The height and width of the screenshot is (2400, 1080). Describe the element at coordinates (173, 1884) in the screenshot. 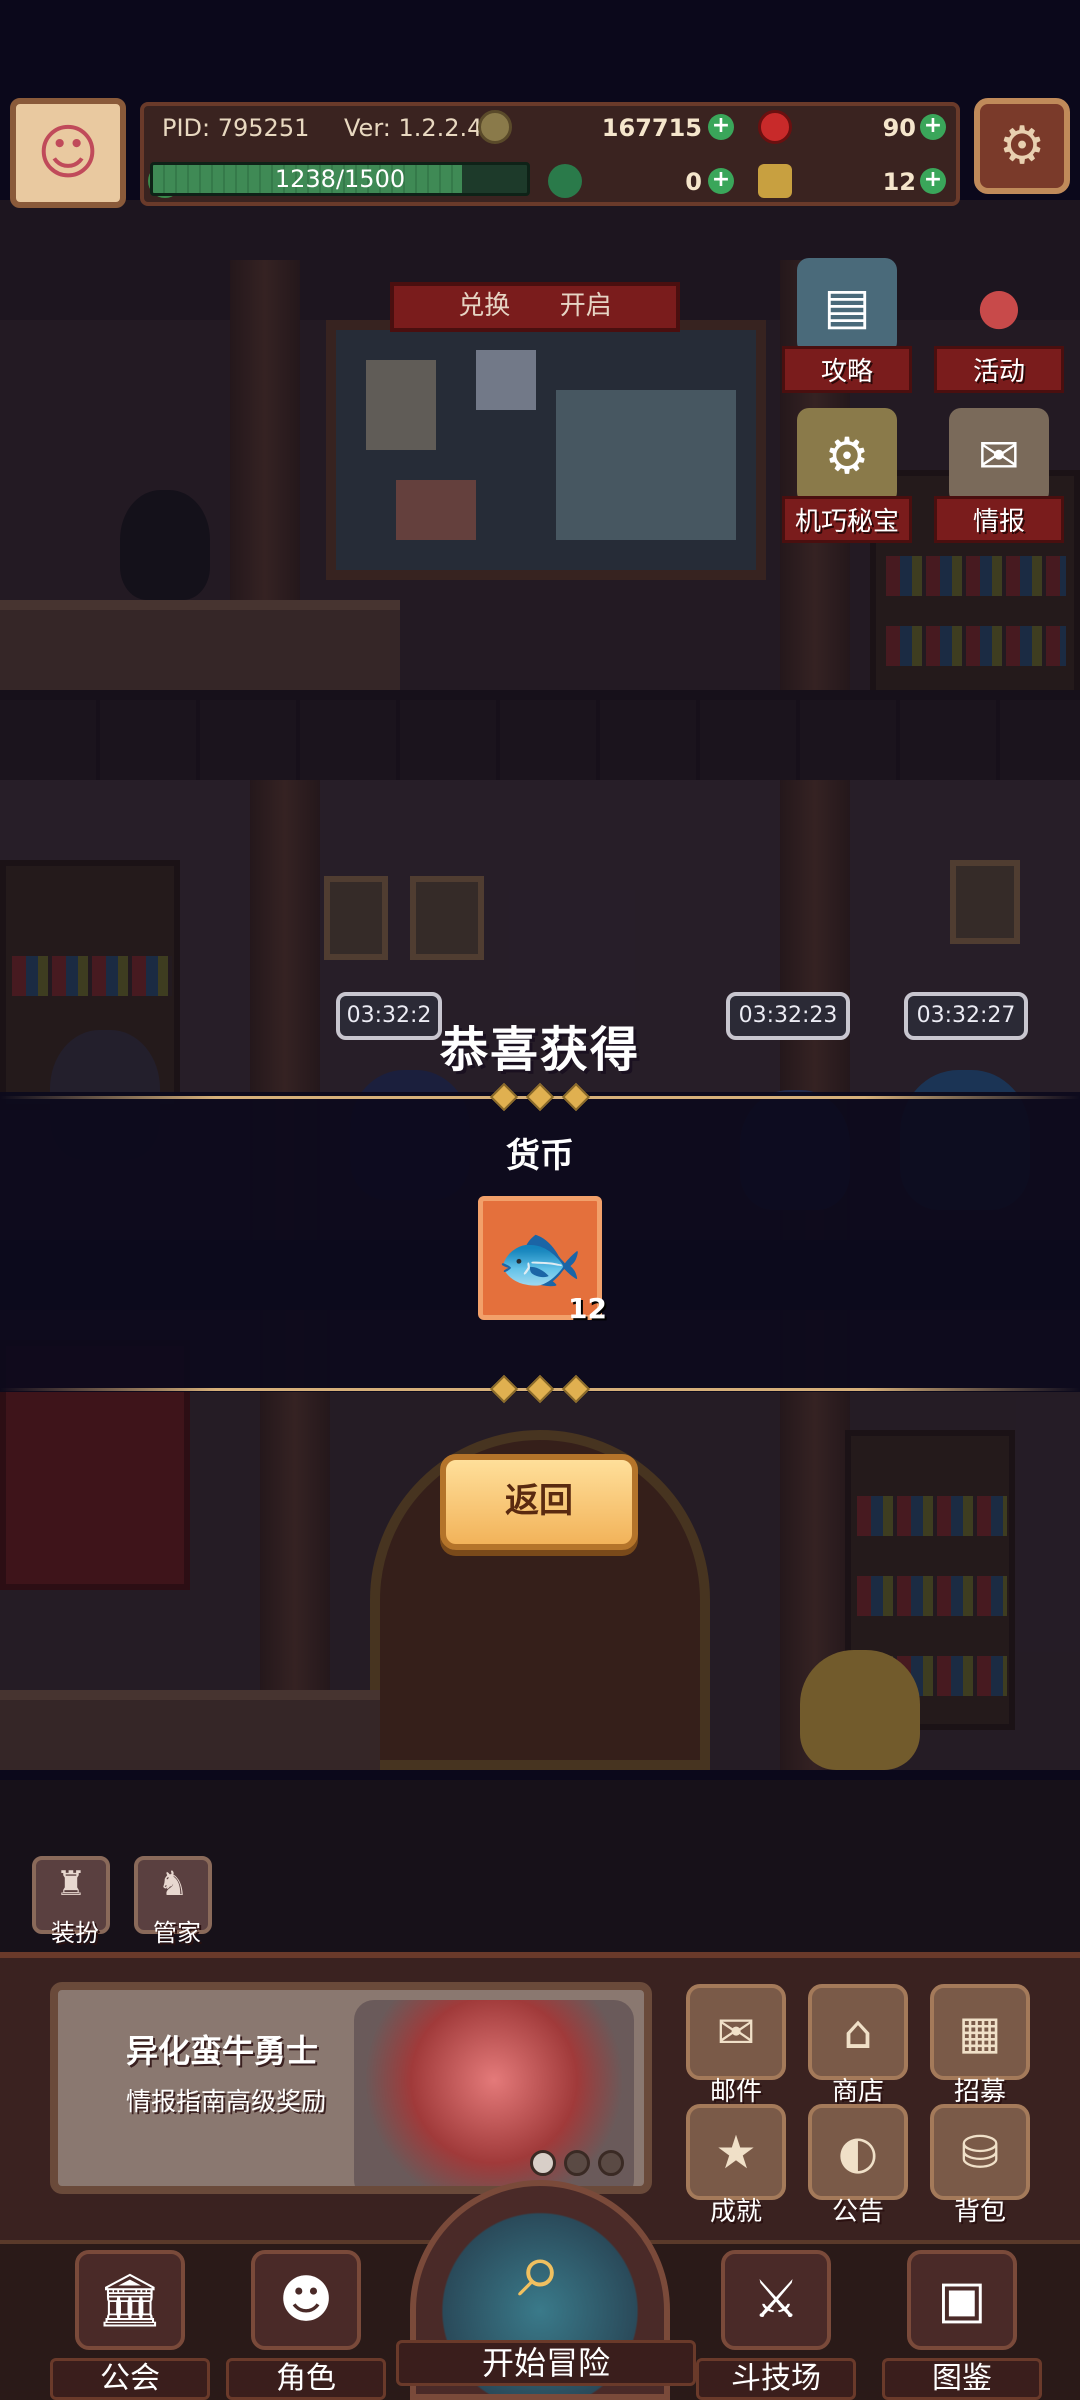

I see `rabbit-icon: ♞` at that location.